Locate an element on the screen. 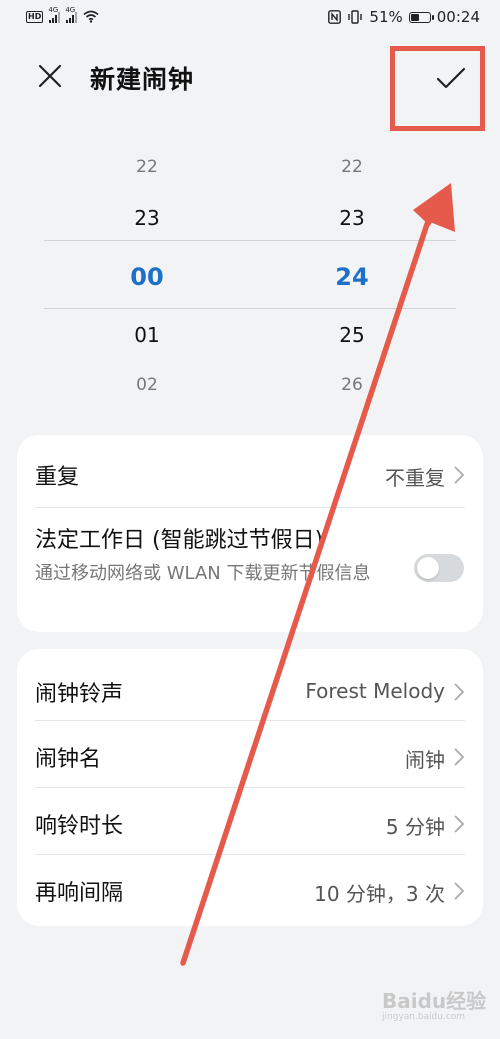 The width and height of the screenshot is (500, 1039). wifi-icon is located at coordinates (91, 16).